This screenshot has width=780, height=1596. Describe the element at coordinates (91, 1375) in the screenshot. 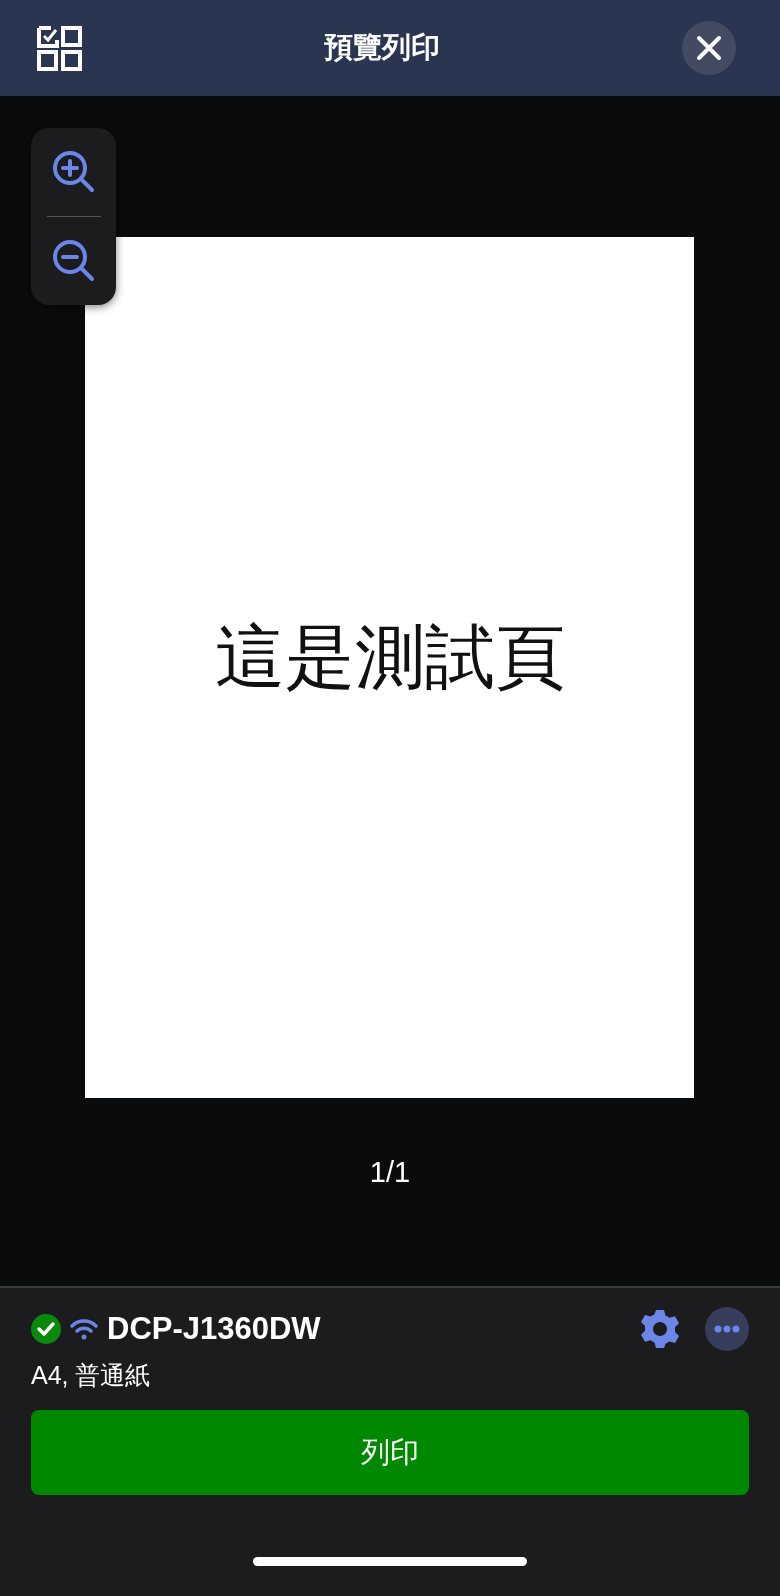

I see `paper-settings: A4, 普通紙` at that location.